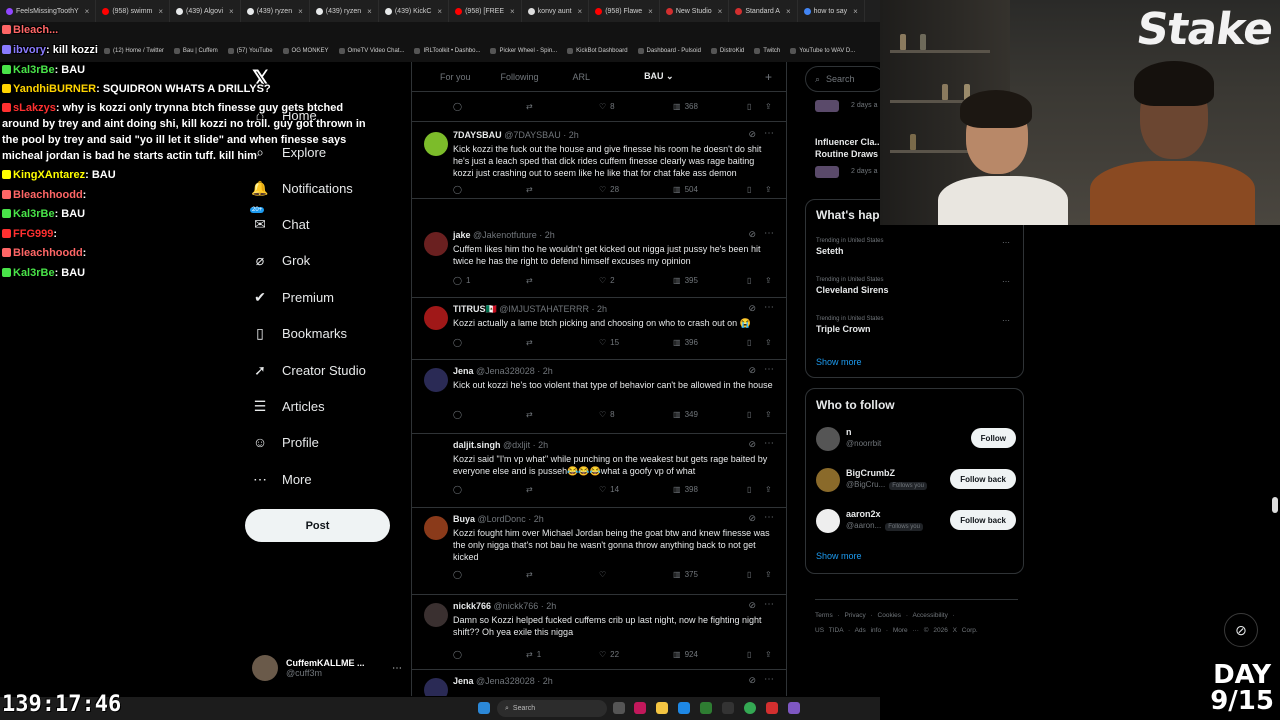 This screenshot has width=1280, height=720. I want to click on tweet-author-handle: @Jakenotfuture · 2h, so click(514, 235).